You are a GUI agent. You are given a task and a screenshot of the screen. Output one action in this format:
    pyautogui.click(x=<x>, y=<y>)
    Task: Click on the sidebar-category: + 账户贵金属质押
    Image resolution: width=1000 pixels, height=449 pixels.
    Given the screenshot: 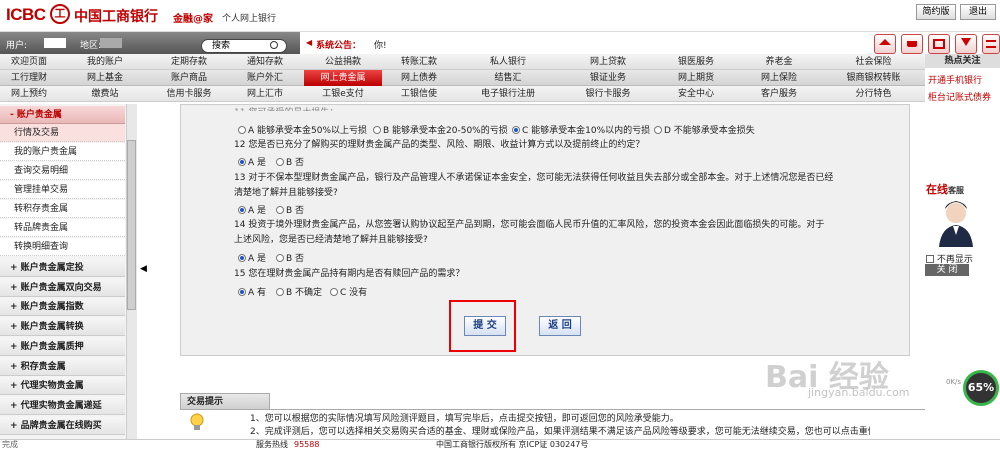 What is the action you would take?
    pyautogui.click(x=62, y=346)
    